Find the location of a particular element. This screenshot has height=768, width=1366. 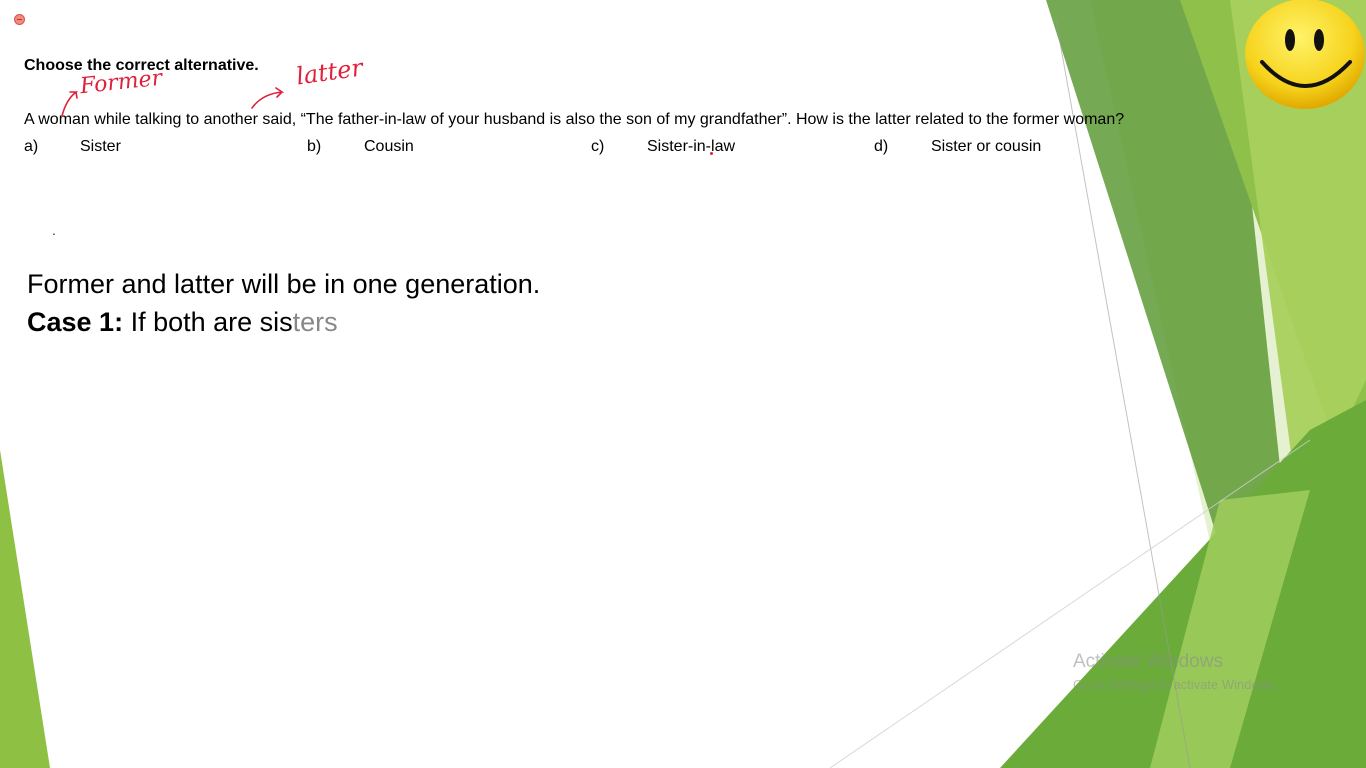

annotation-red-dot is located at coordinates (711, 153).